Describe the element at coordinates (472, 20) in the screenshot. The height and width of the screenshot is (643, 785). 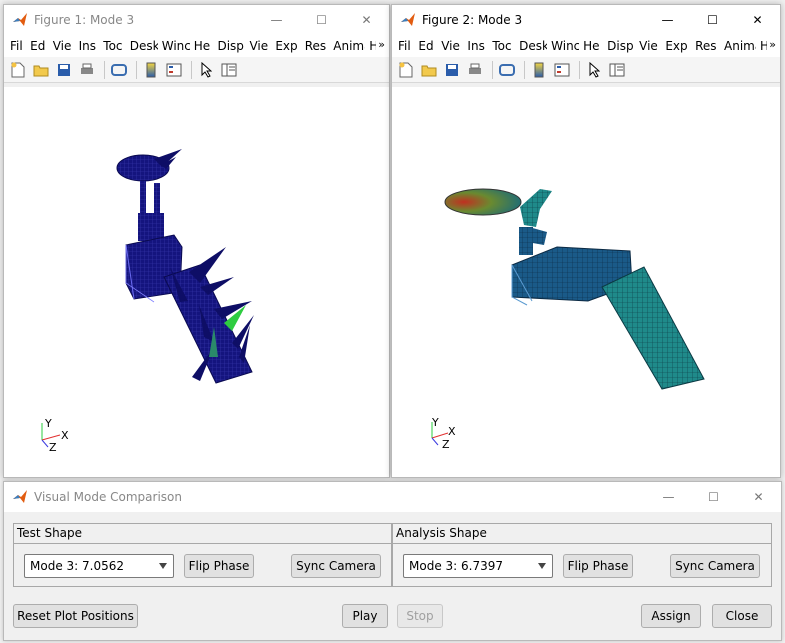
I see `figure2-title: Figure 2: Mode 3` at that location.